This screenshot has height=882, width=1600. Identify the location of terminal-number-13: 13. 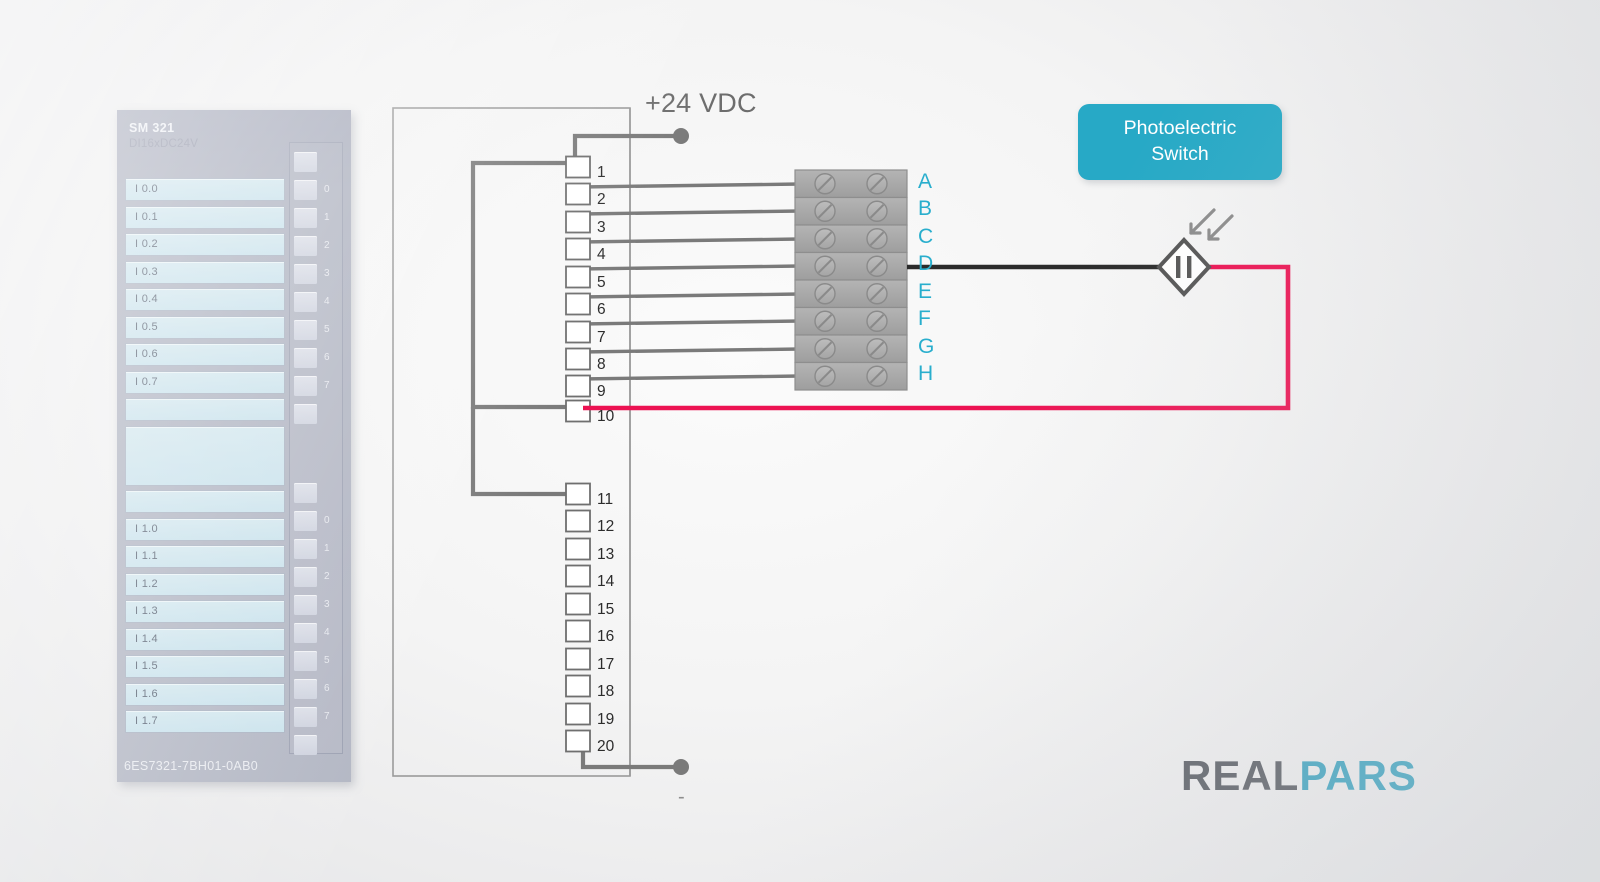
(606, 554).